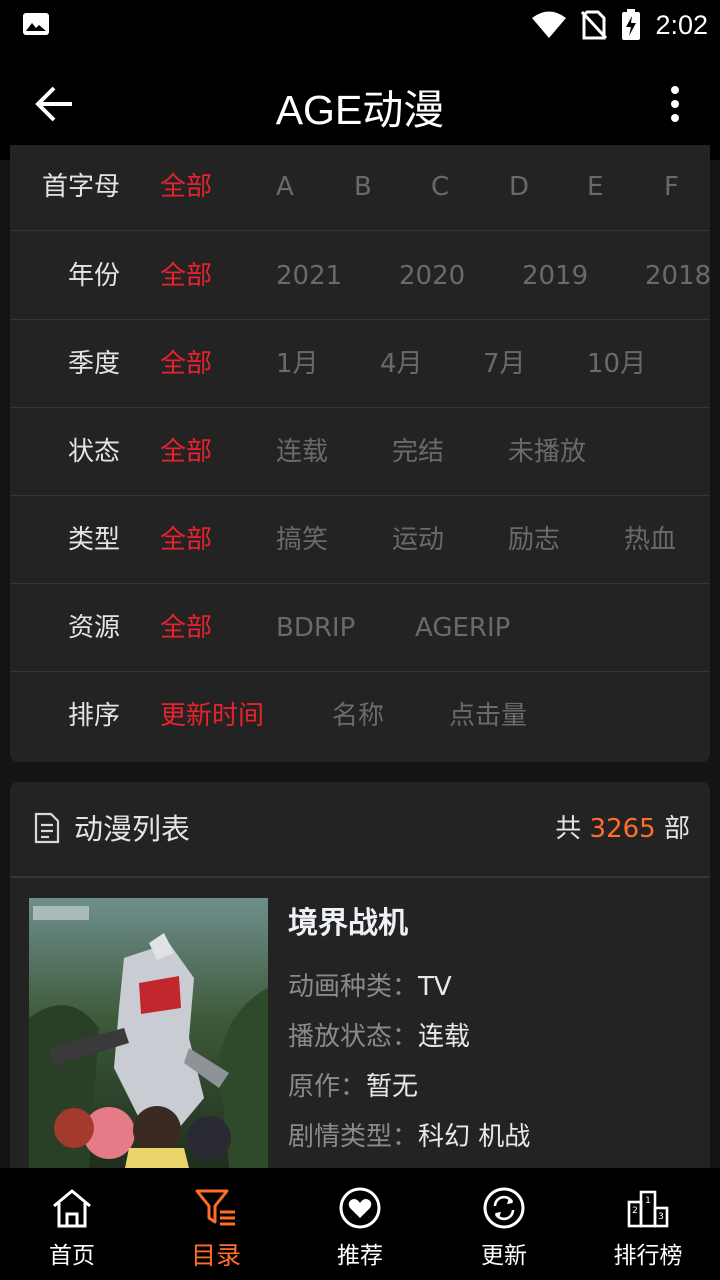 The height and width of the screenshot is (1280, 720). I want to click on anime-meta-status: 播放状态：连载, so click(379, 1034).